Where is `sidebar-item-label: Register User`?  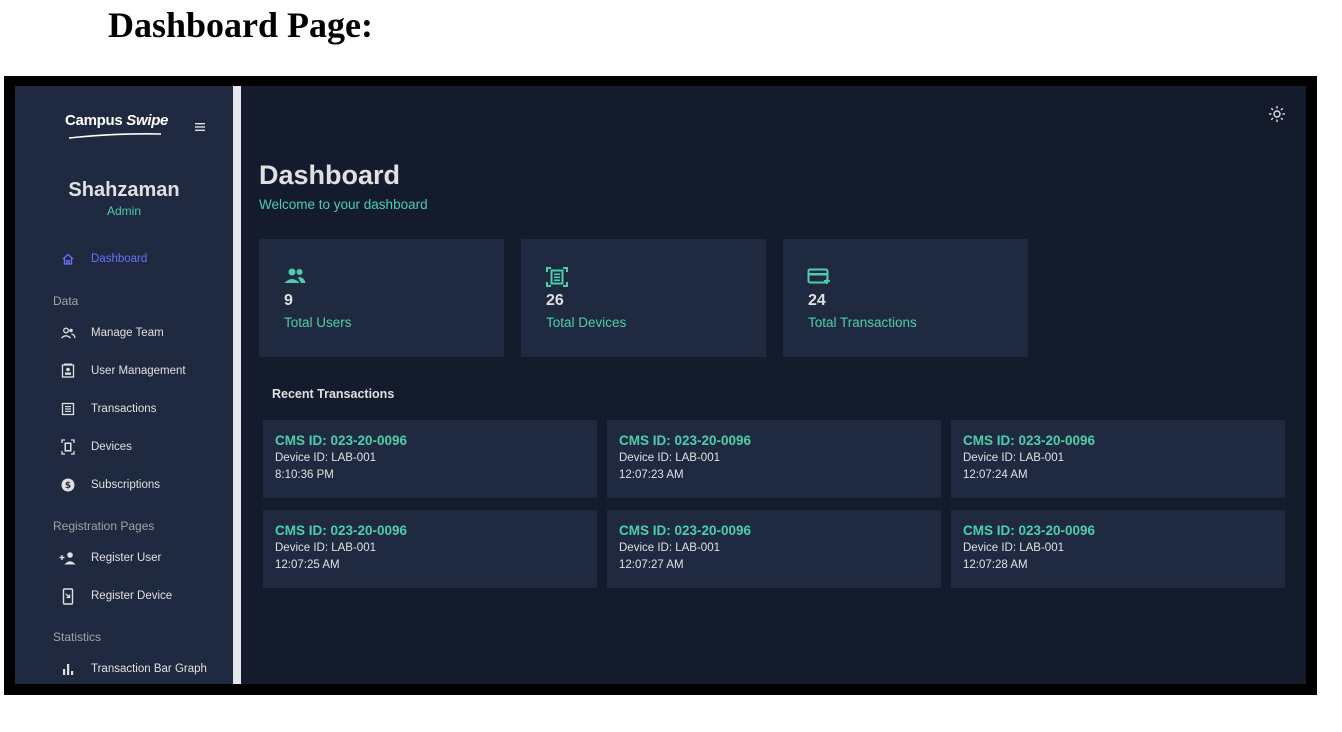
sidebar-item-label: Register User is located at coordinates (126, 558).